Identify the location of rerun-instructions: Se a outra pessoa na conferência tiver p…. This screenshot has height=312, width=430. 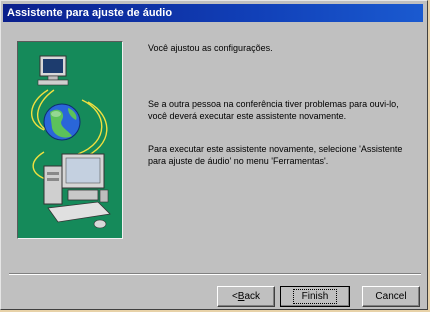
(273, 110).